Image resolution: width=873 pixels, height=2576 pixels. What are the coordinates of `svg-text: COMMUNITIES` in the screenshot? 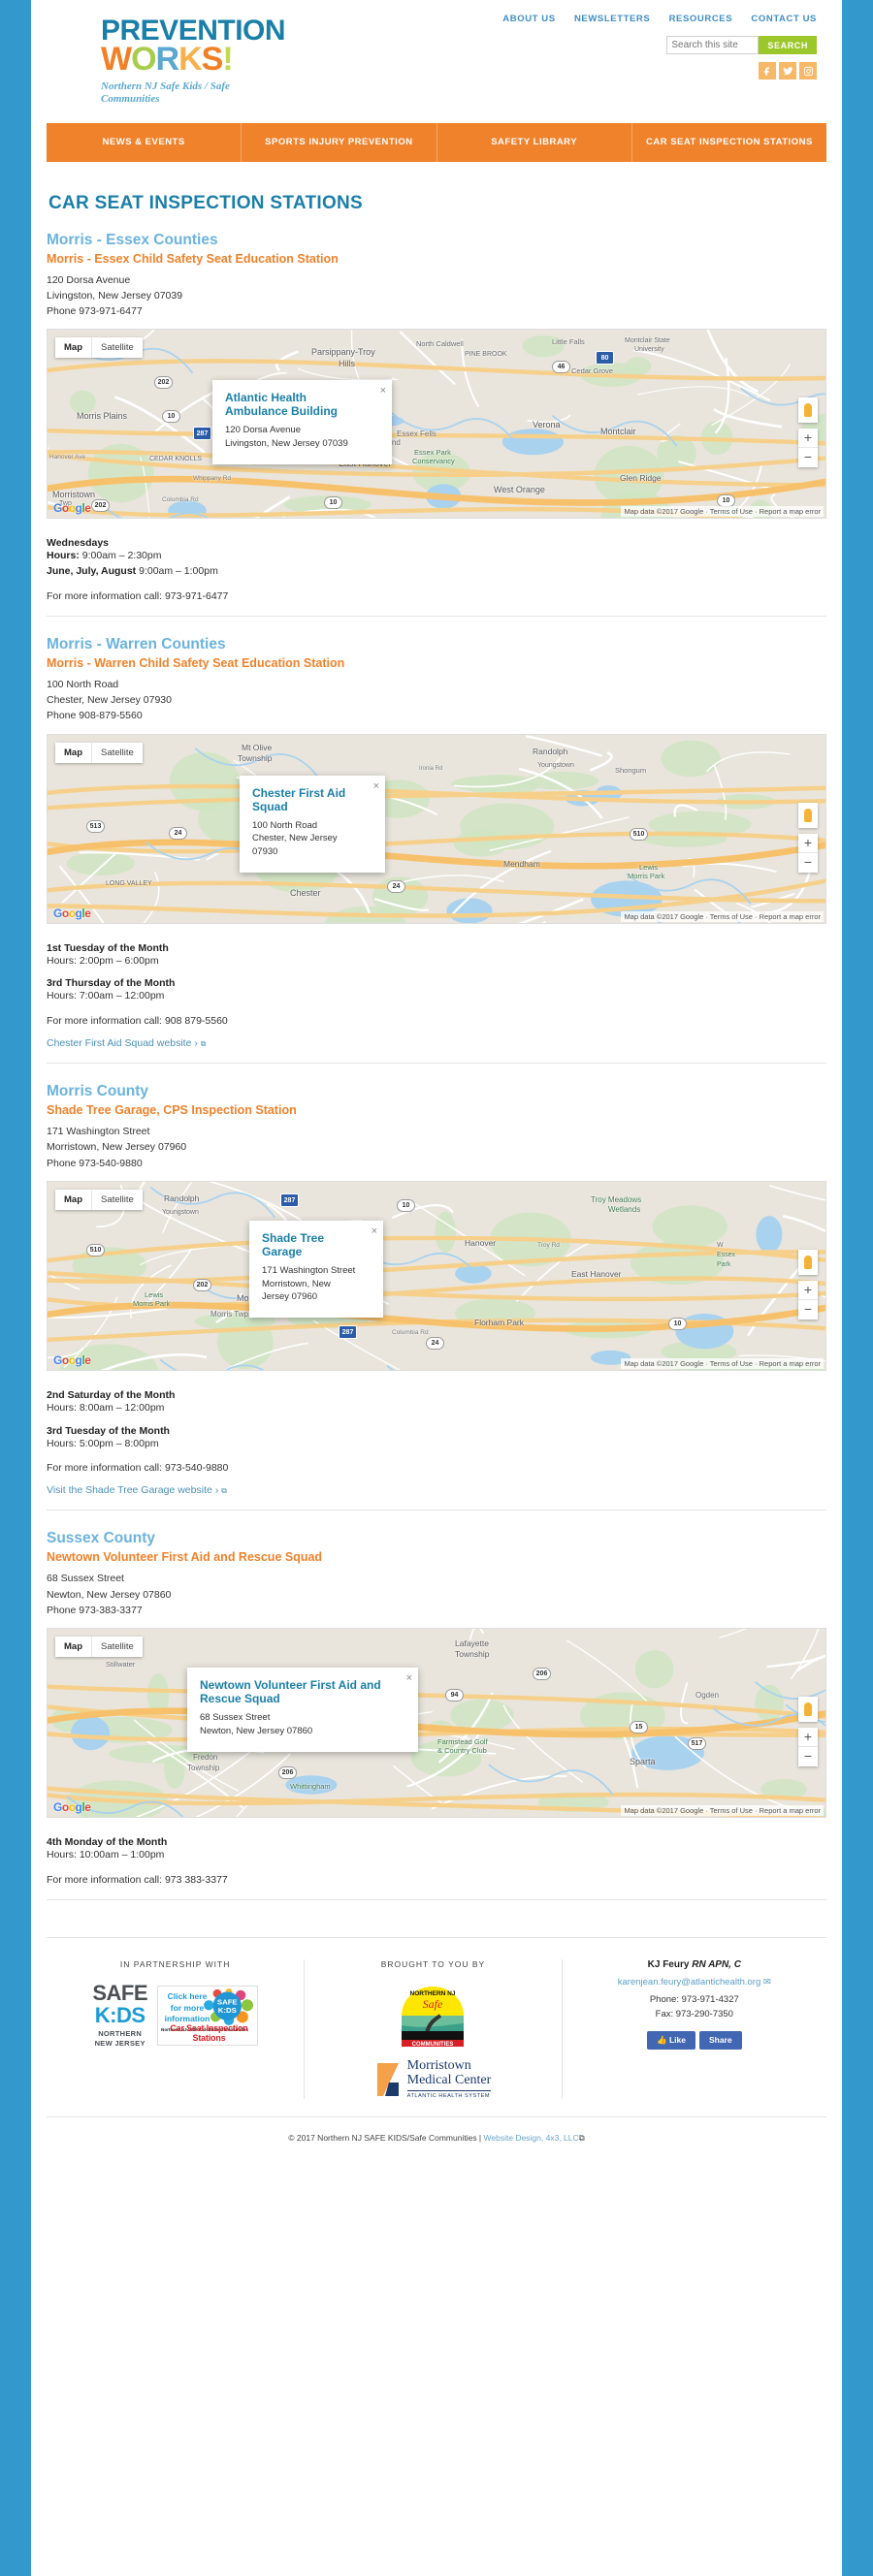 It's located at (433, 2045).